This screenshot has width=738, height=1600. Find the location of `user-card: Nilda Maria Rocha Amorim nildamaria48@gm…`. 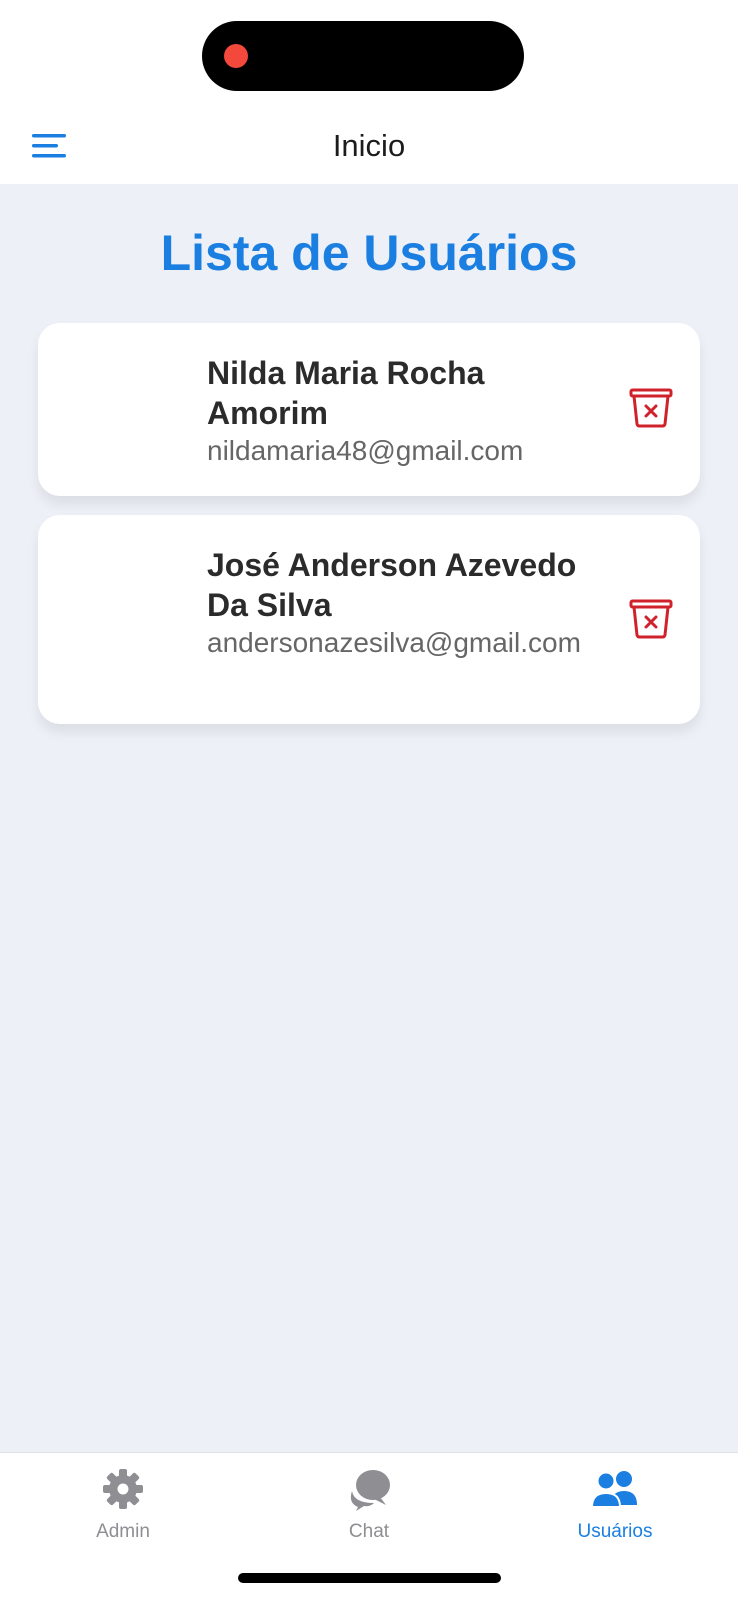

user-card: Nilda Maria Rocha Amorim nildamaria48@gm… is located at coordinates (369, 409).